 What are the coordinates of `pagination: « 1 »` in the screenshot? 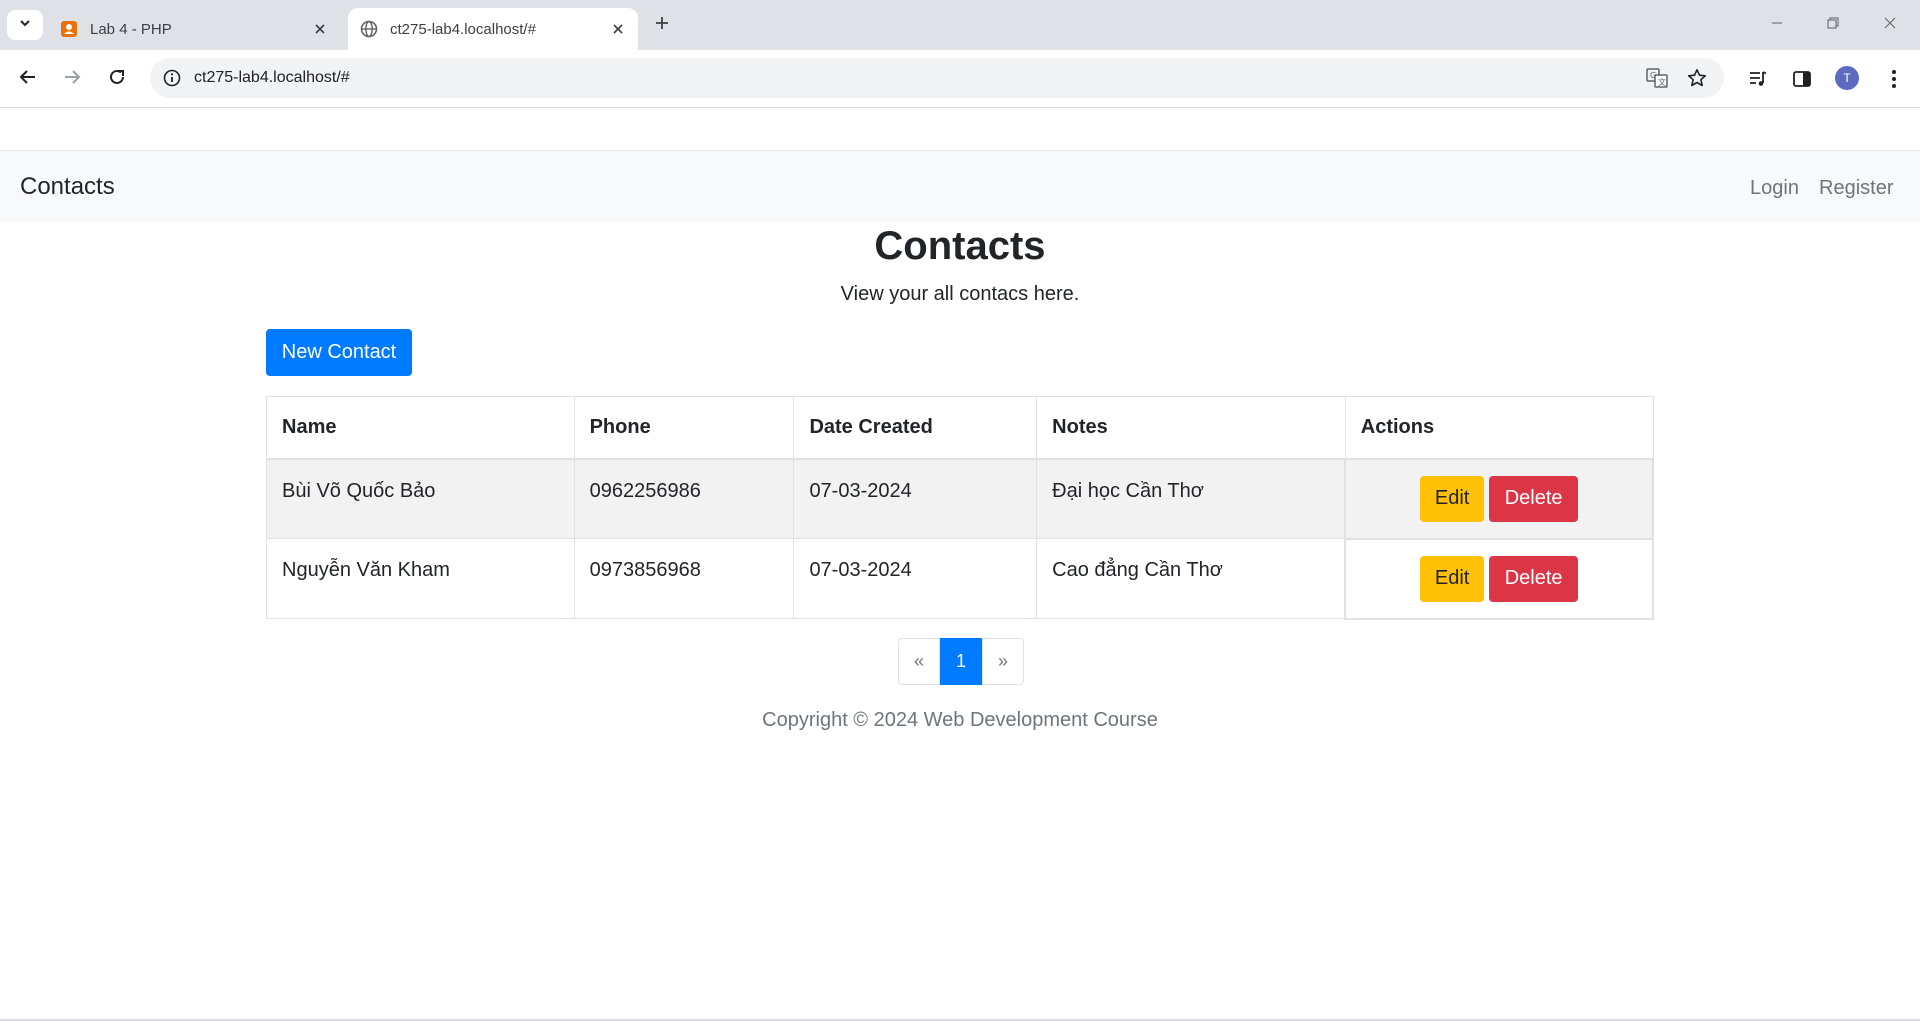 It's located at (961, 661).